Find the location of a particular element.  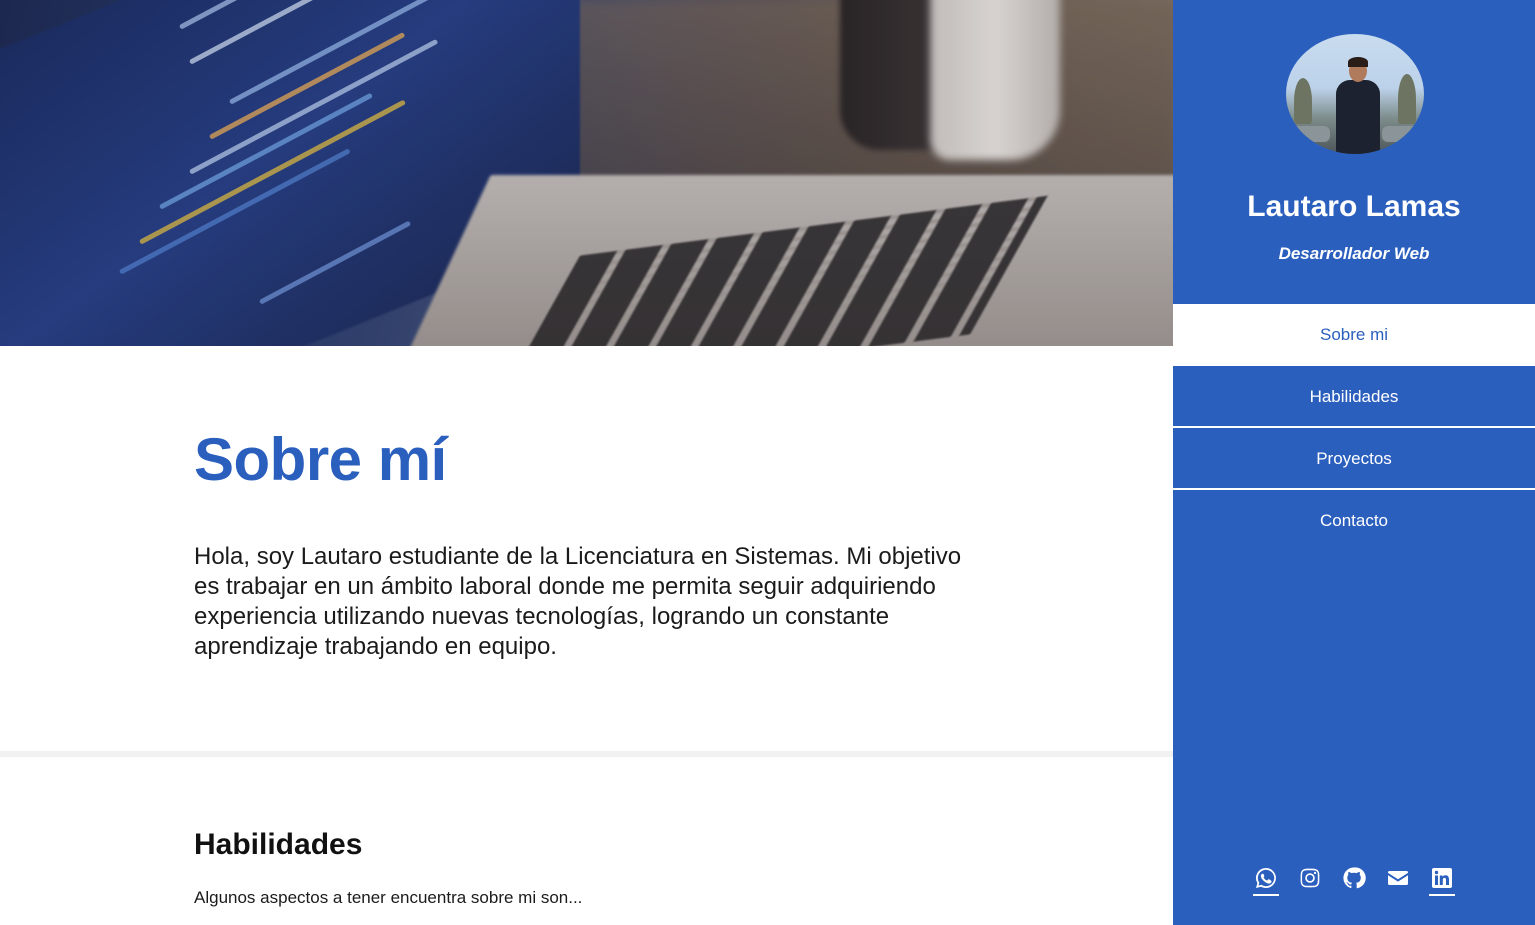

about-title: Sobre mí is located at coordinates (320, 459).